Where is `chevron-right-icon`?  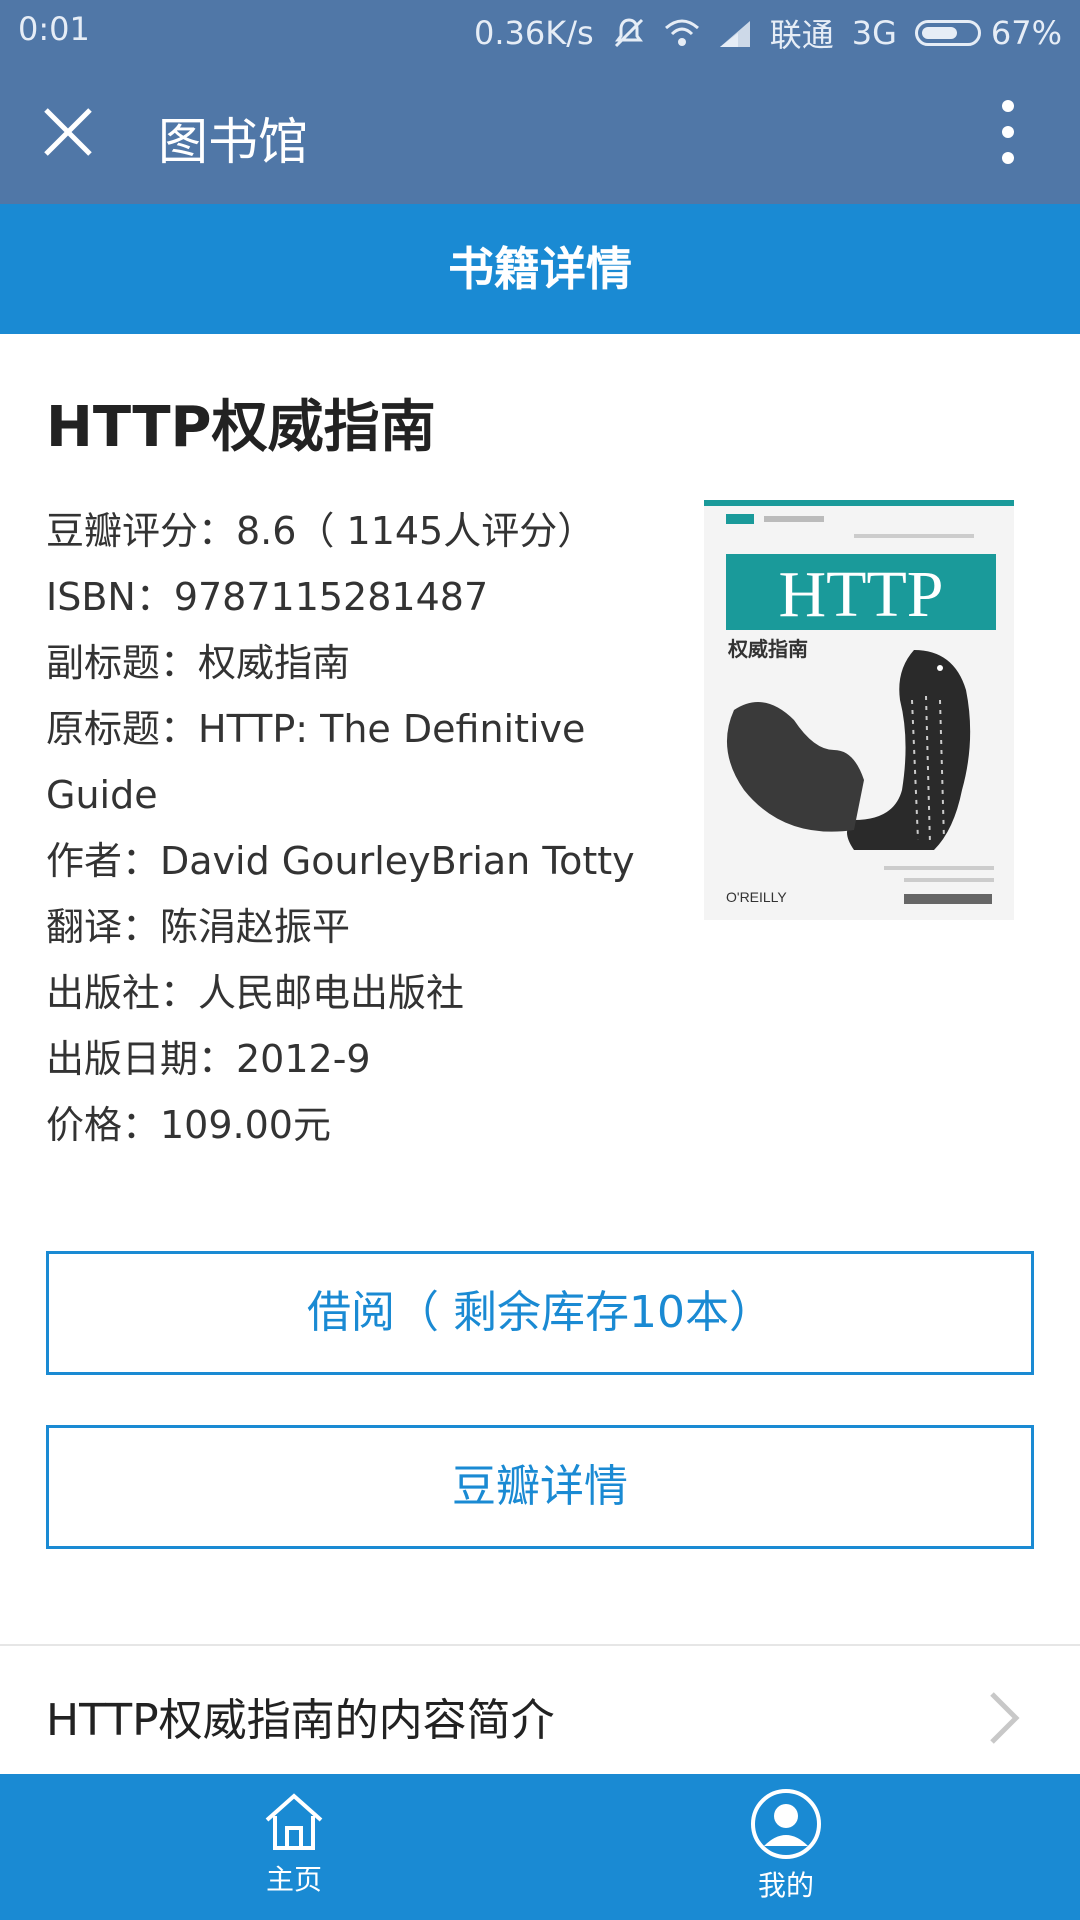
chevron-right-icon is located at coordinates (1004, 1718).